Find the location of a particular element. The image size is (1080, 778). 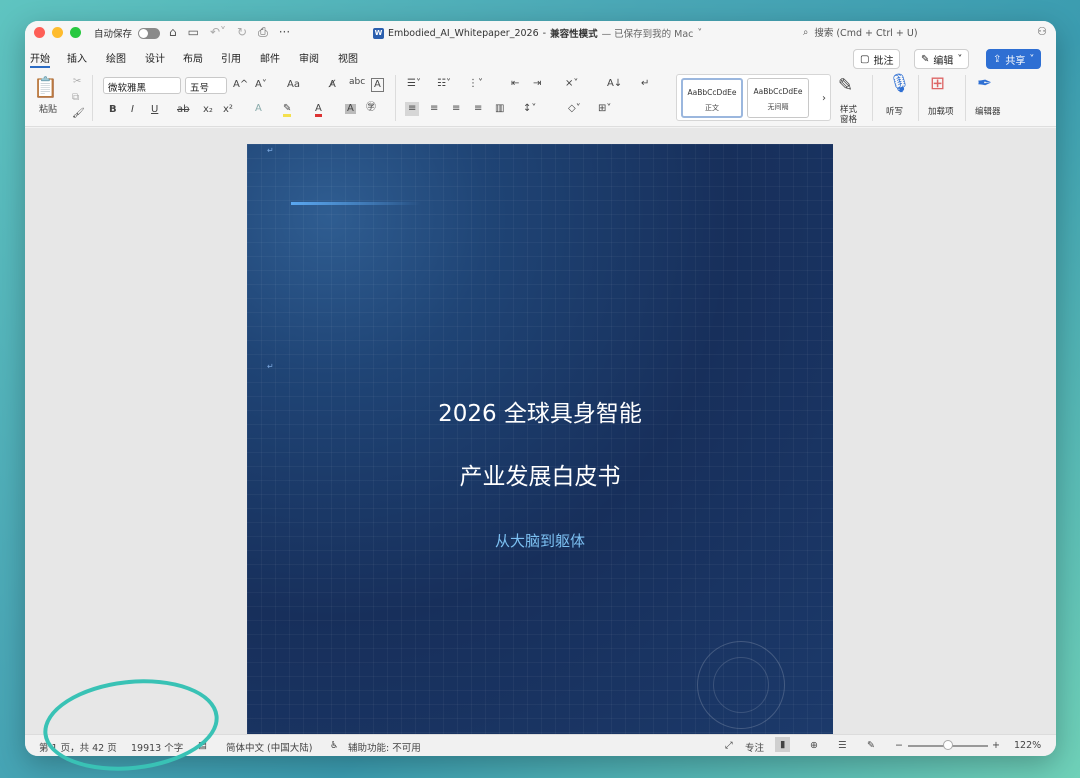

chinese-layout-icon: ⨯˅ is located at coordinates (571, 84).